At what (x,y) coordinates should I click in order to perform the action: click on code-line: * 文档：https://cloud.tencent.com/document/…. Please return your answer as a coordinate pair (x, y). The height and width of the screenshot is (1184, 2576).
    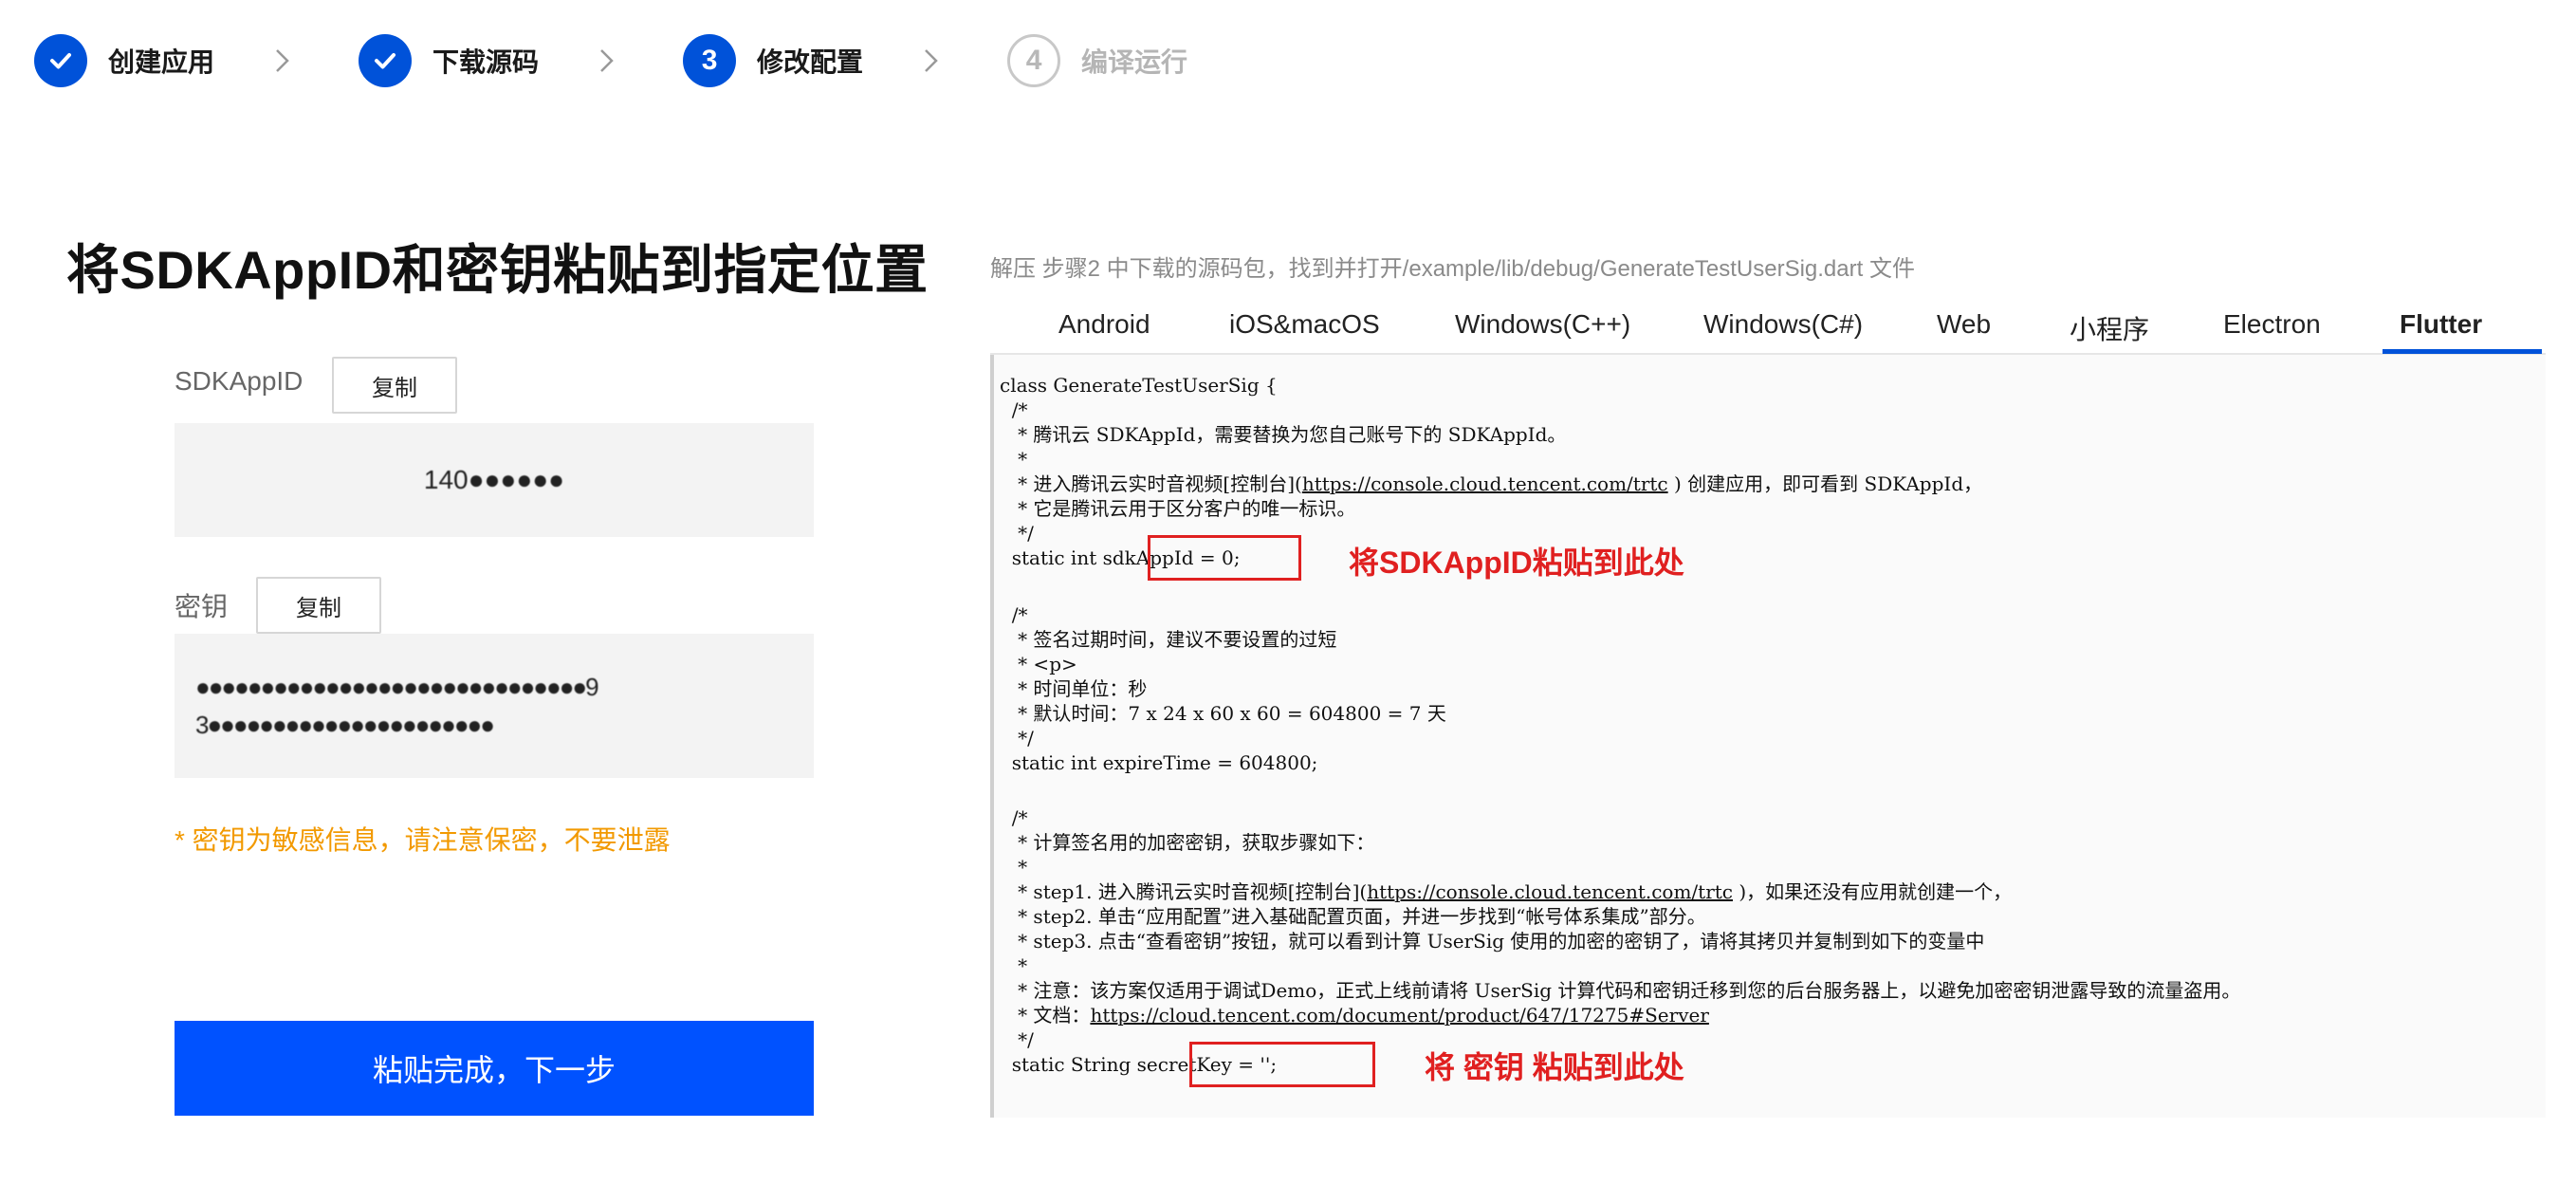
    Looking at the image, I should click on (1354, 1015).